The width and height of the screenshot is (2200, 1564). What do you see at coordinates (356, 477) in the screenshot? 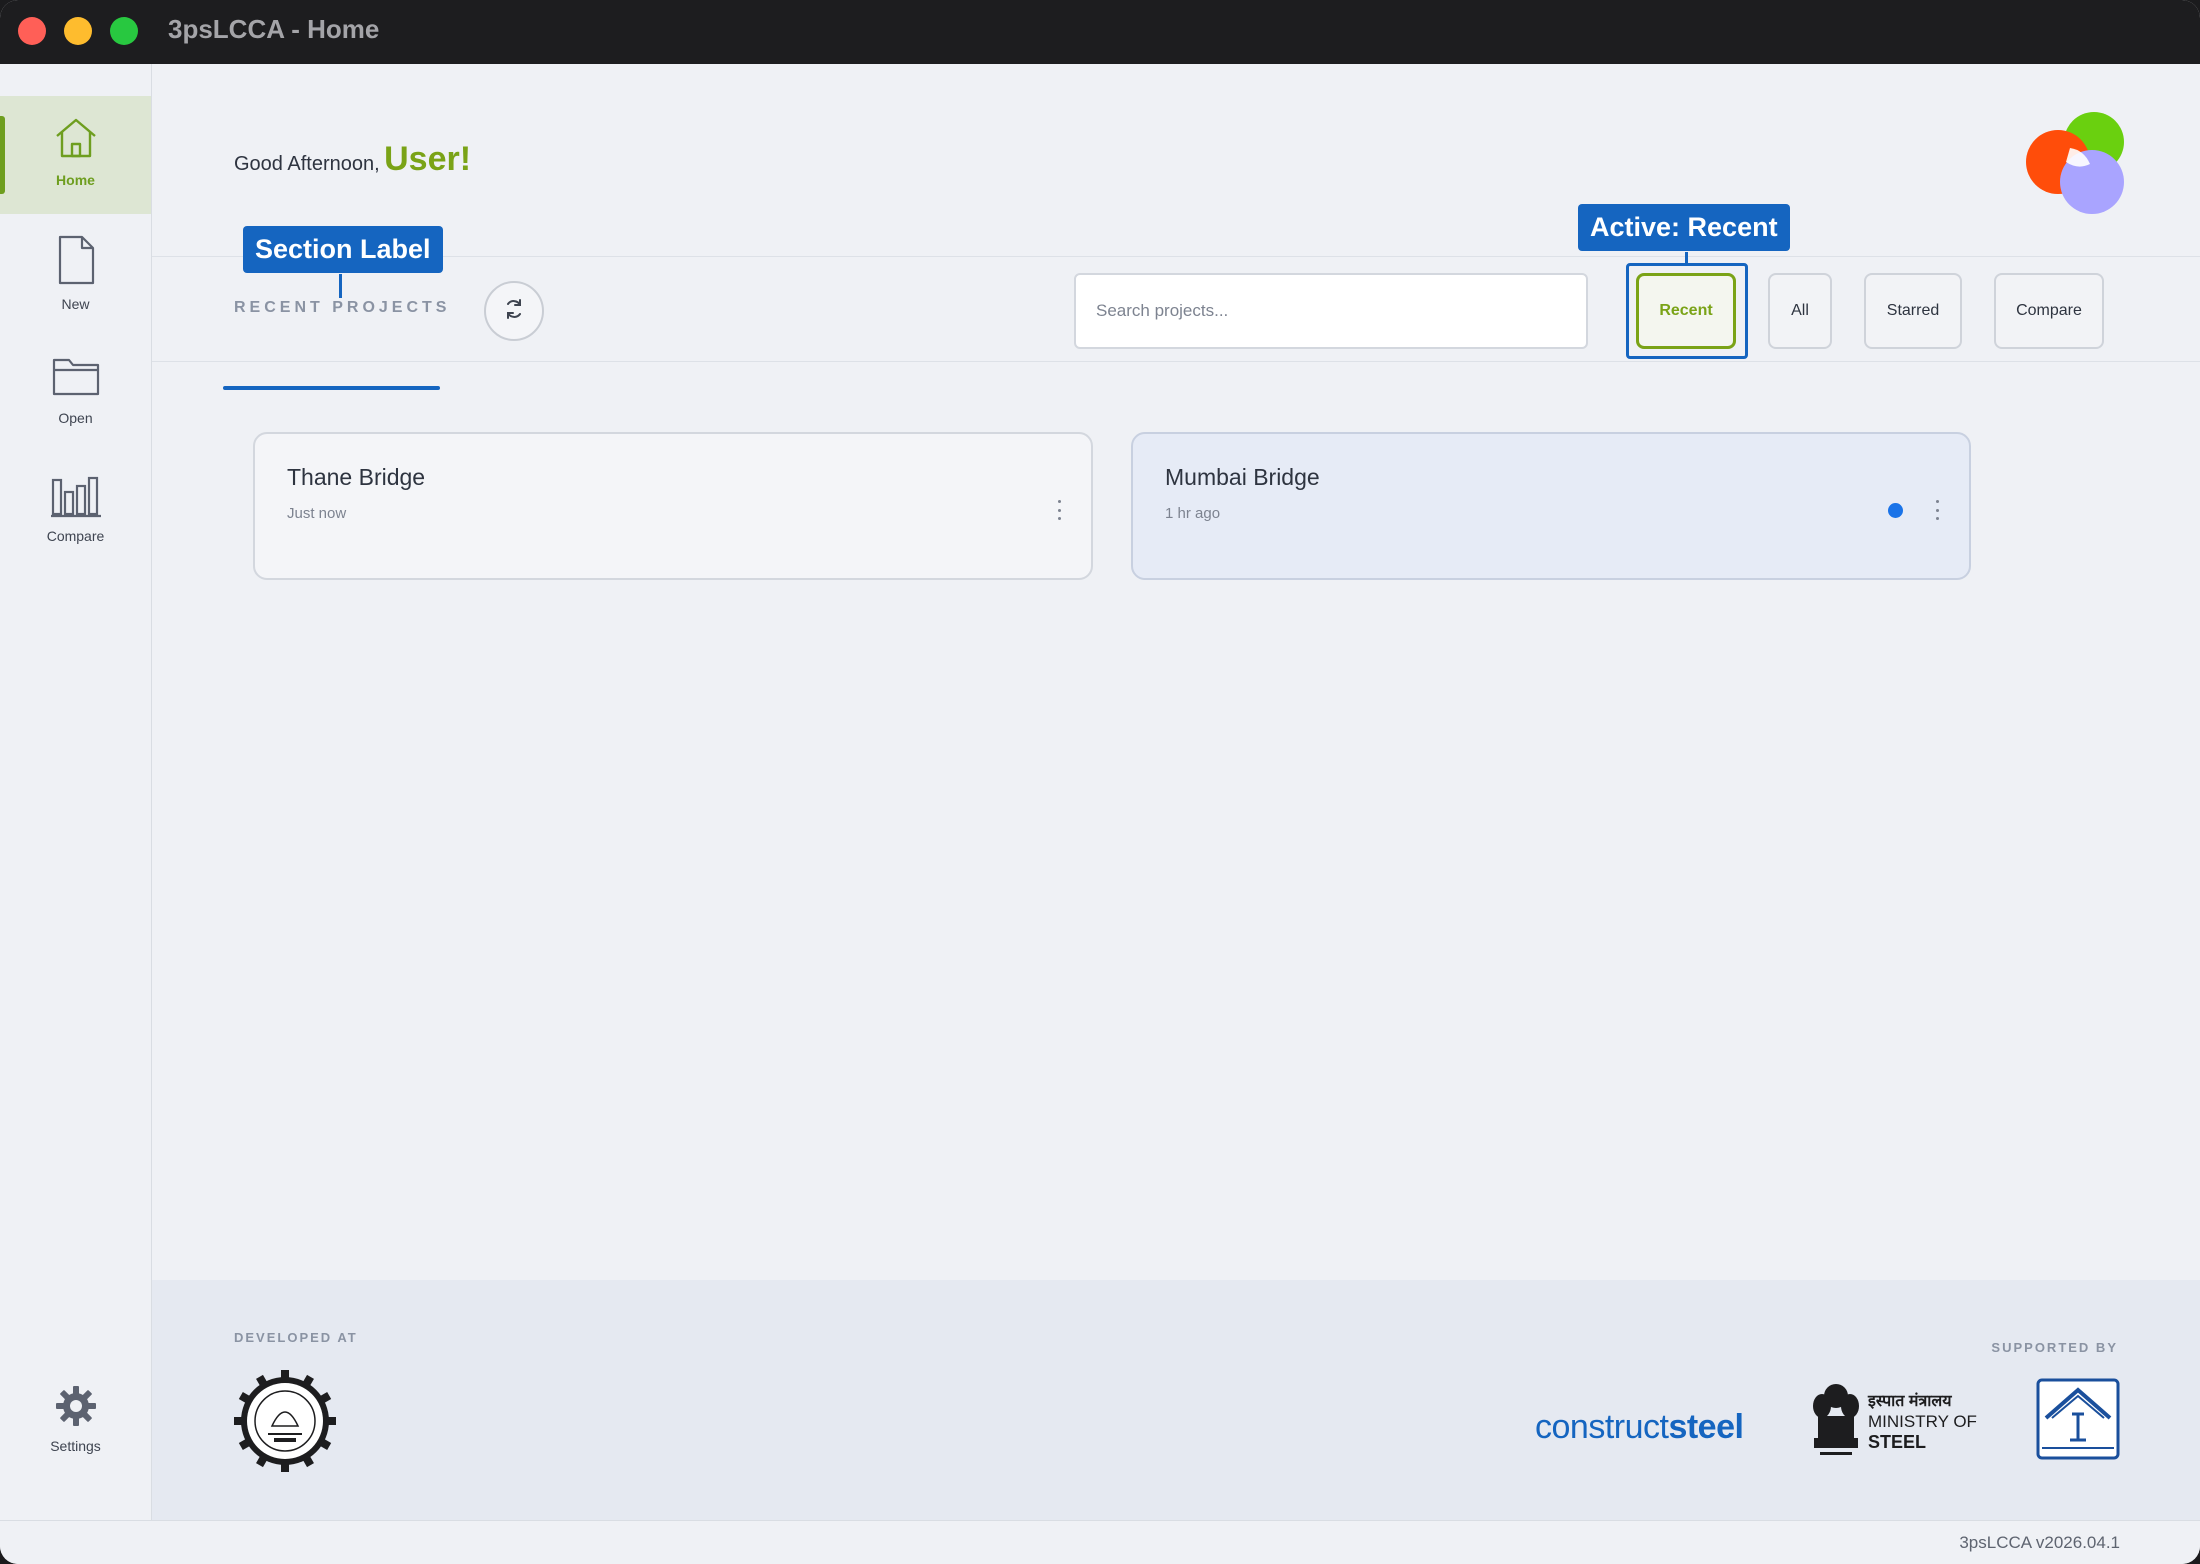
I see `project-title: Thane Bridge` at bounding box center [356, 477].